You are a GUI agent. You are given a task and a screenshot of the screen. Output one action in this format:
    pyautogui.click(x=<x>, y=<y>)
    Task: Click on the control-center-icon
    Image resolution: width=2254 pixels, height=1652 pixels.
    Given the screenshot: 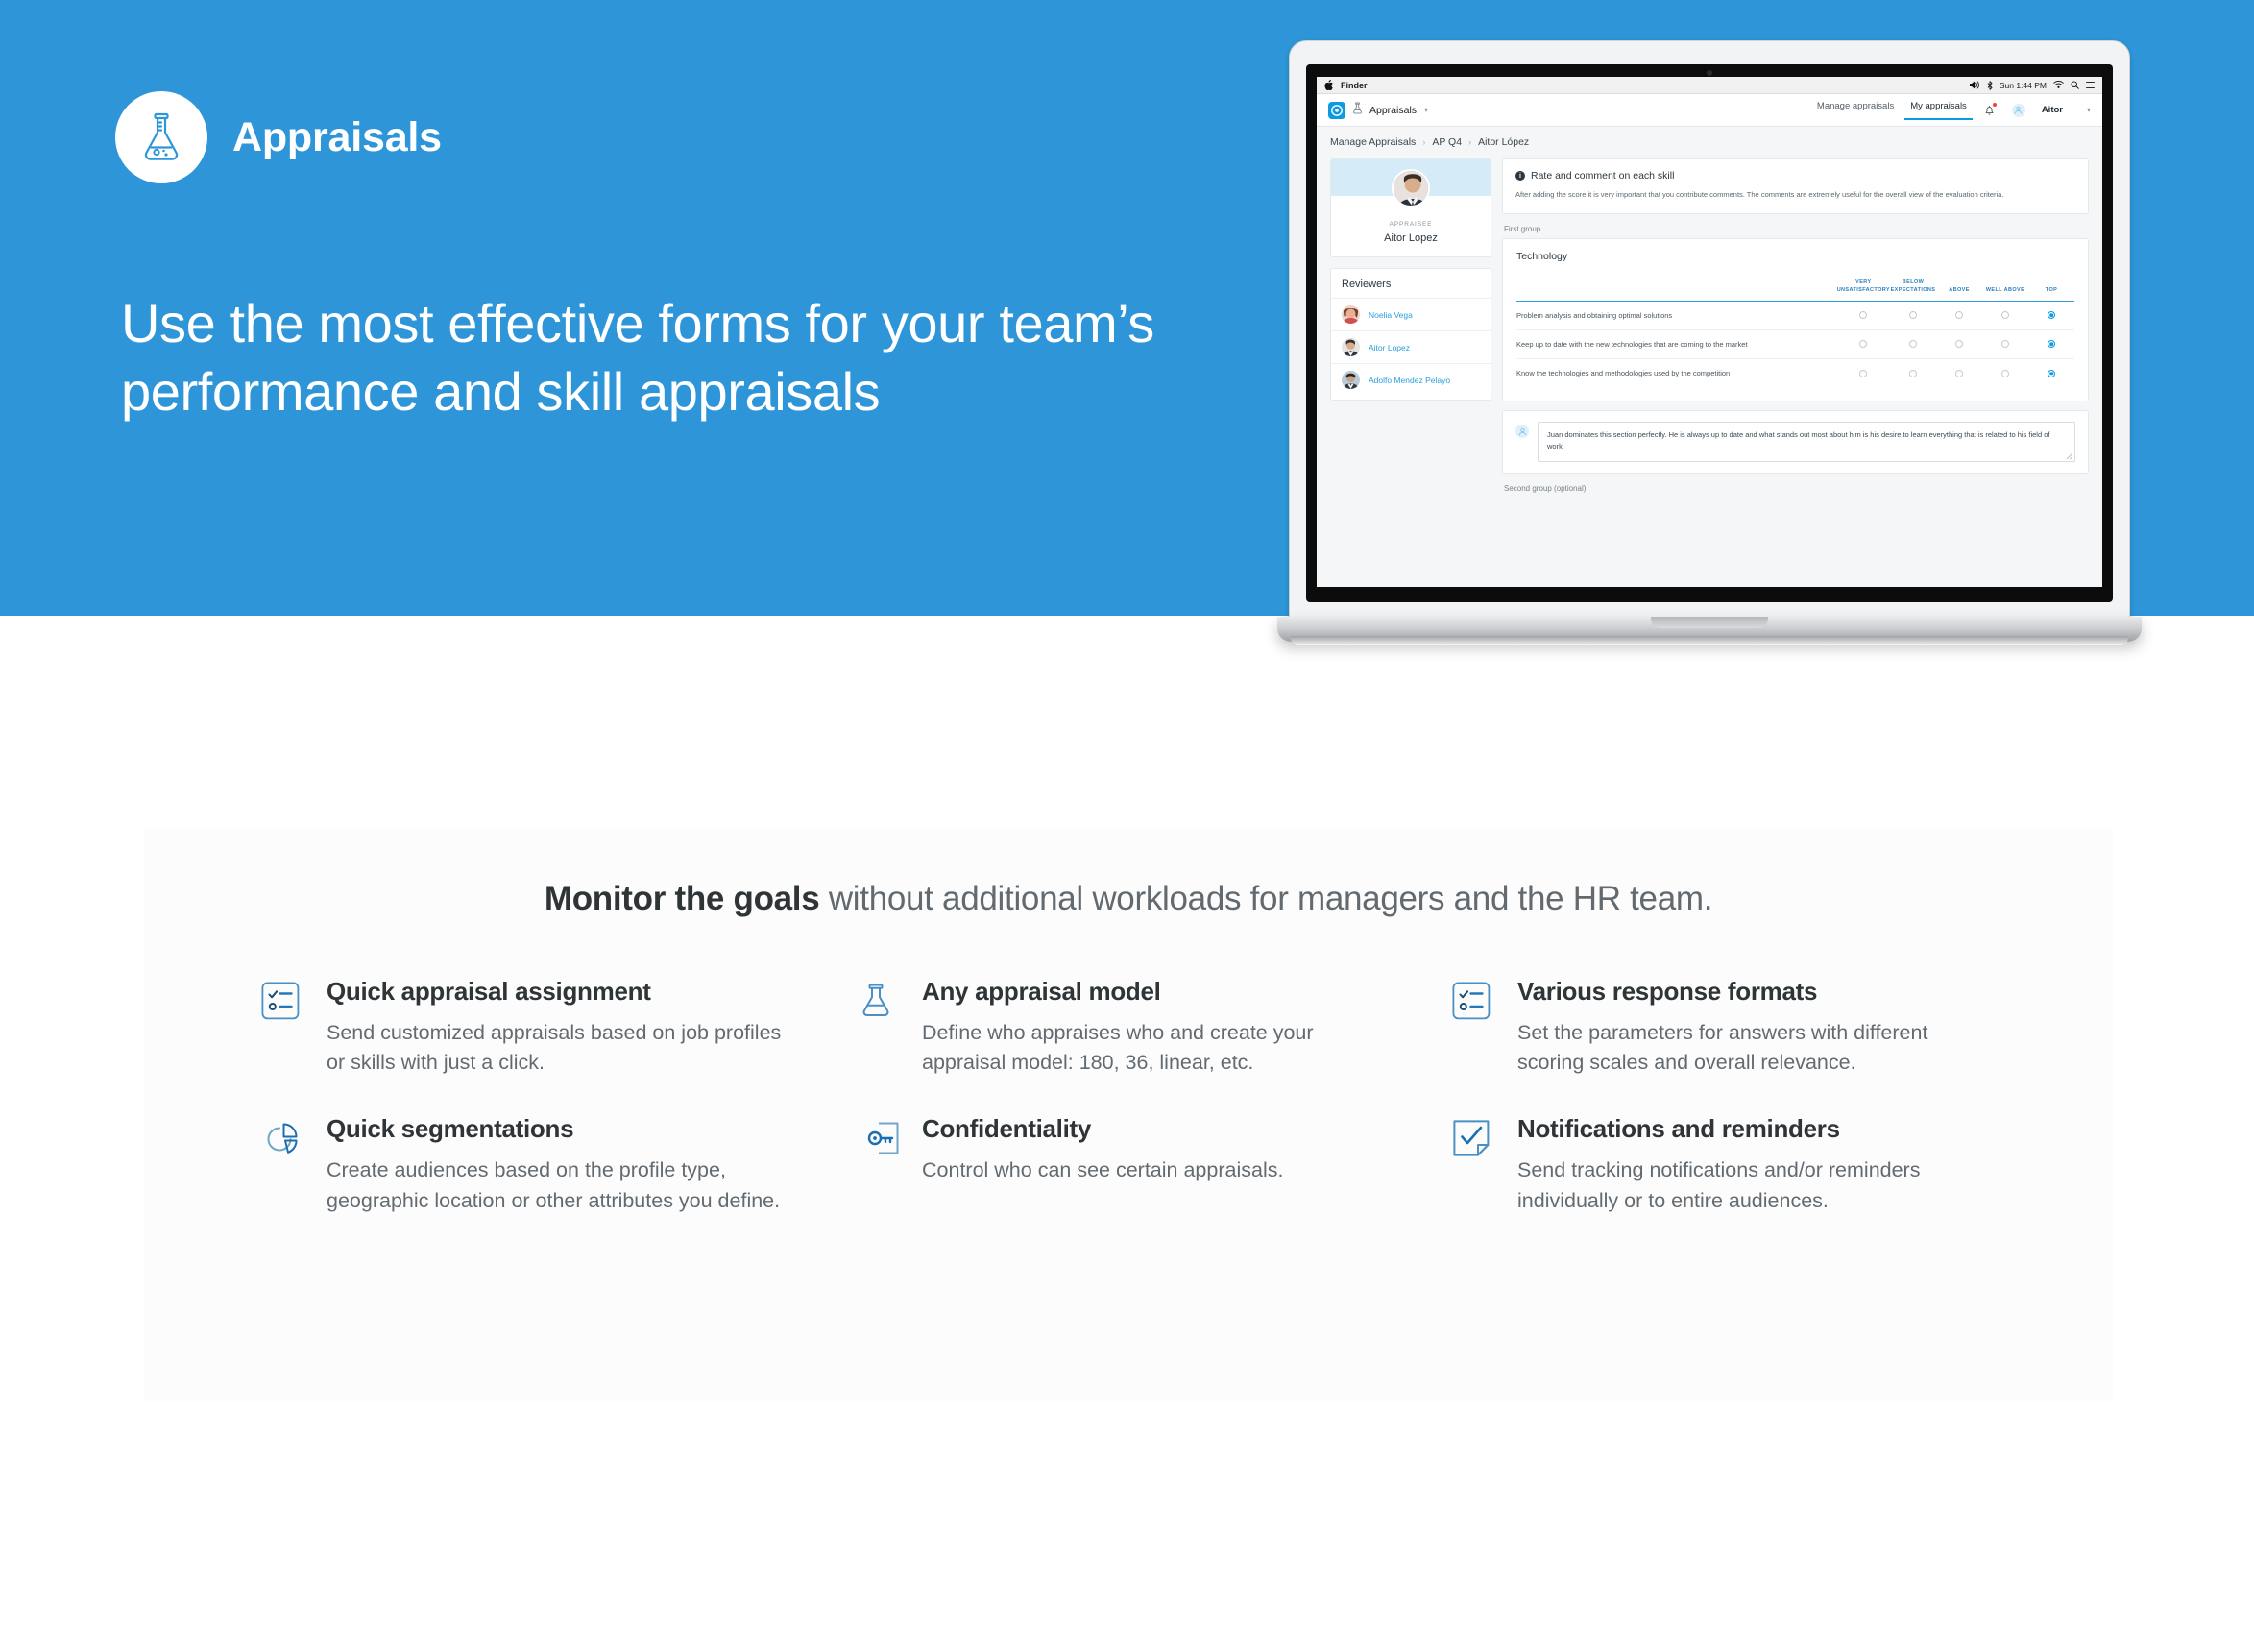 What is the action you would take?
    pyautogui.click(x=2090, y=85)
    